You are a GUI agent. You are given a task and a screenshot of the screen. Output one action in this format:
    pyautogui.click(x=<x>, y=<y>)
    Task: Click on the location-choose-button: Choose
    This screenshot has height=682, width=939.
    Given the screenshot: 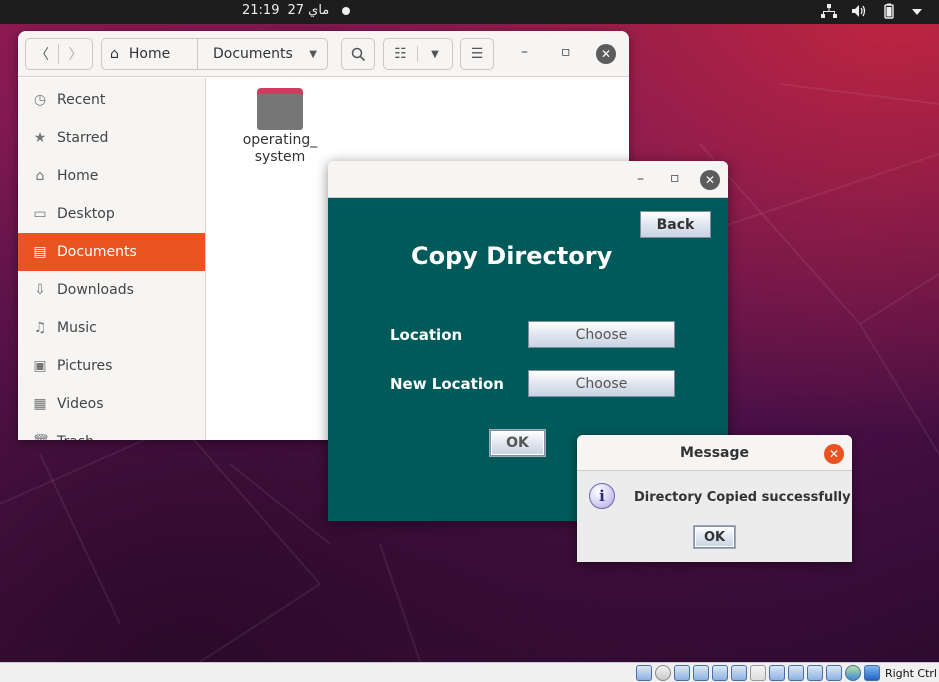 What is the action you would take?
    pyautogui.click(x=601, y=334)
    